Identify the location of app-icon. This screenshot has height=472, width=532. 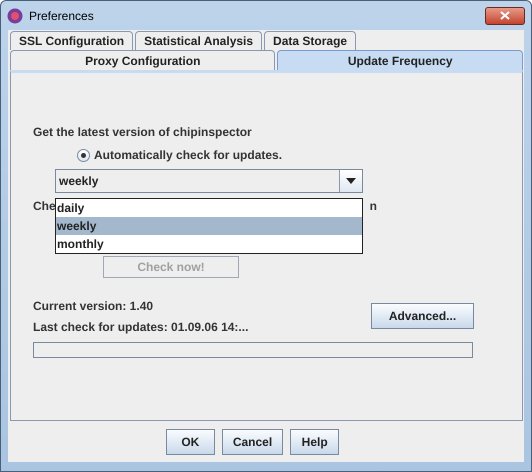
(15, 16).